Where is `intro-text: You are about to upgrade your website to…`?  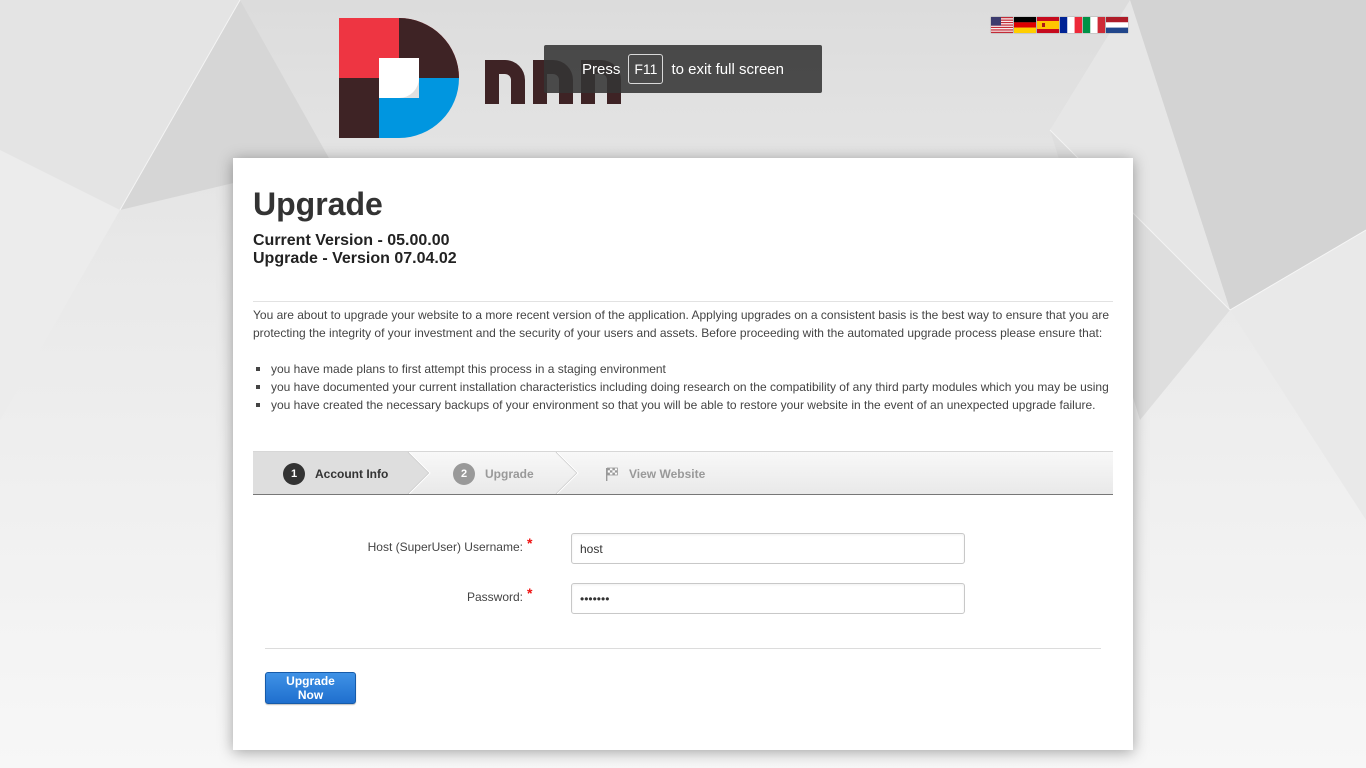 intro-text: You are about to upgrade your website to… is located at coordinates (681, 324).